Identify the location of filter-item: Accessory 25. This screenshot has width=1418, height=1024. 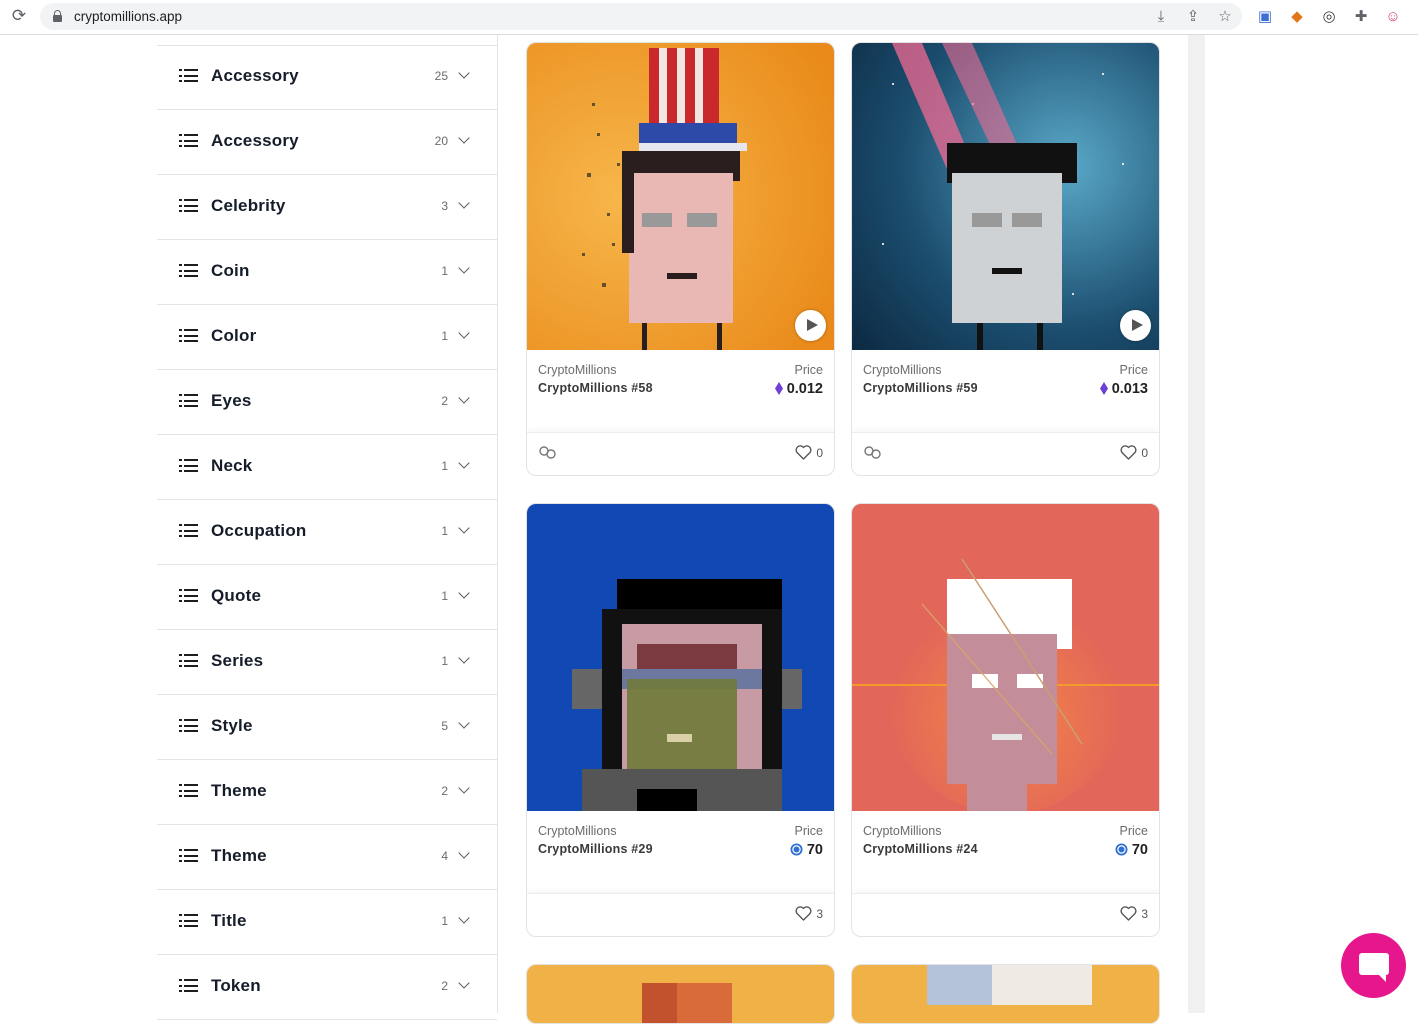
(327, 77).